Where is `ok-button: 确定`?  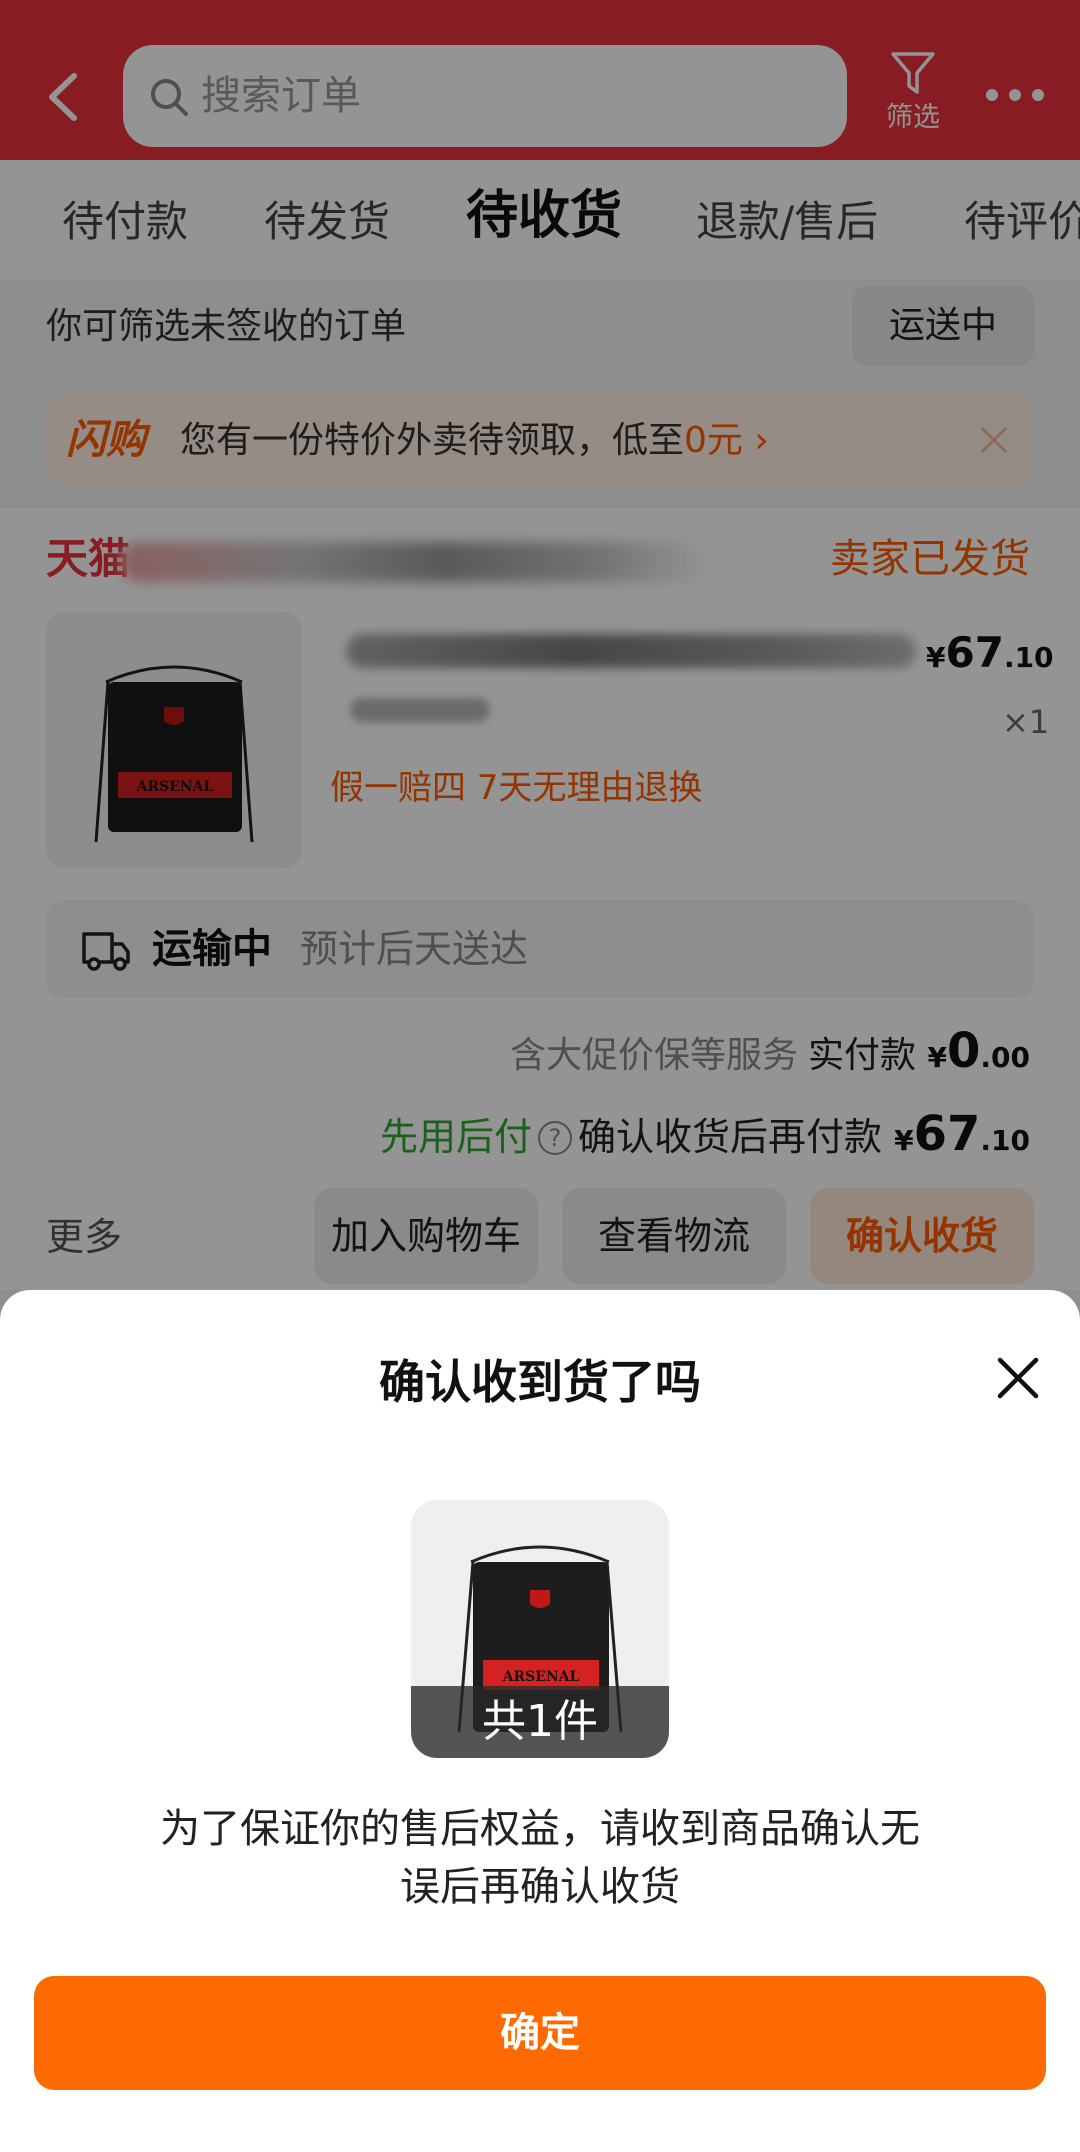 ok-button: 确定 is located at coordinates (540, 2033).